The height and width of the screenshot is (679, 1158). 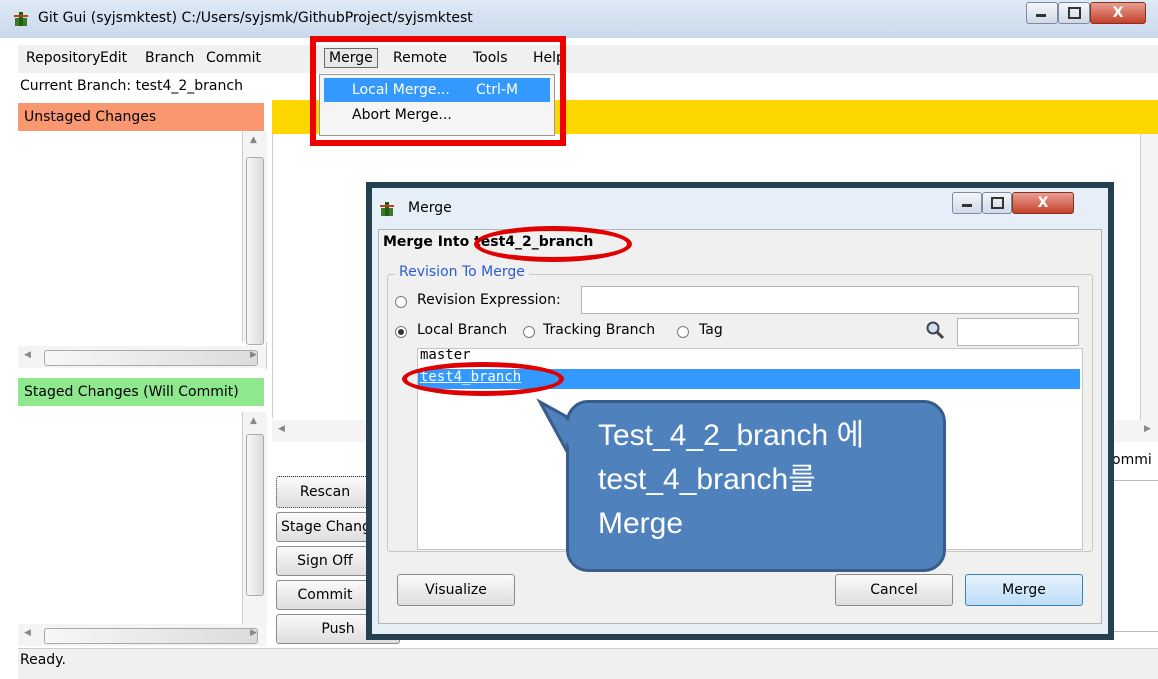 I want to click on revision-expression-label: Revision Expression:, so click(x=489, y=300).